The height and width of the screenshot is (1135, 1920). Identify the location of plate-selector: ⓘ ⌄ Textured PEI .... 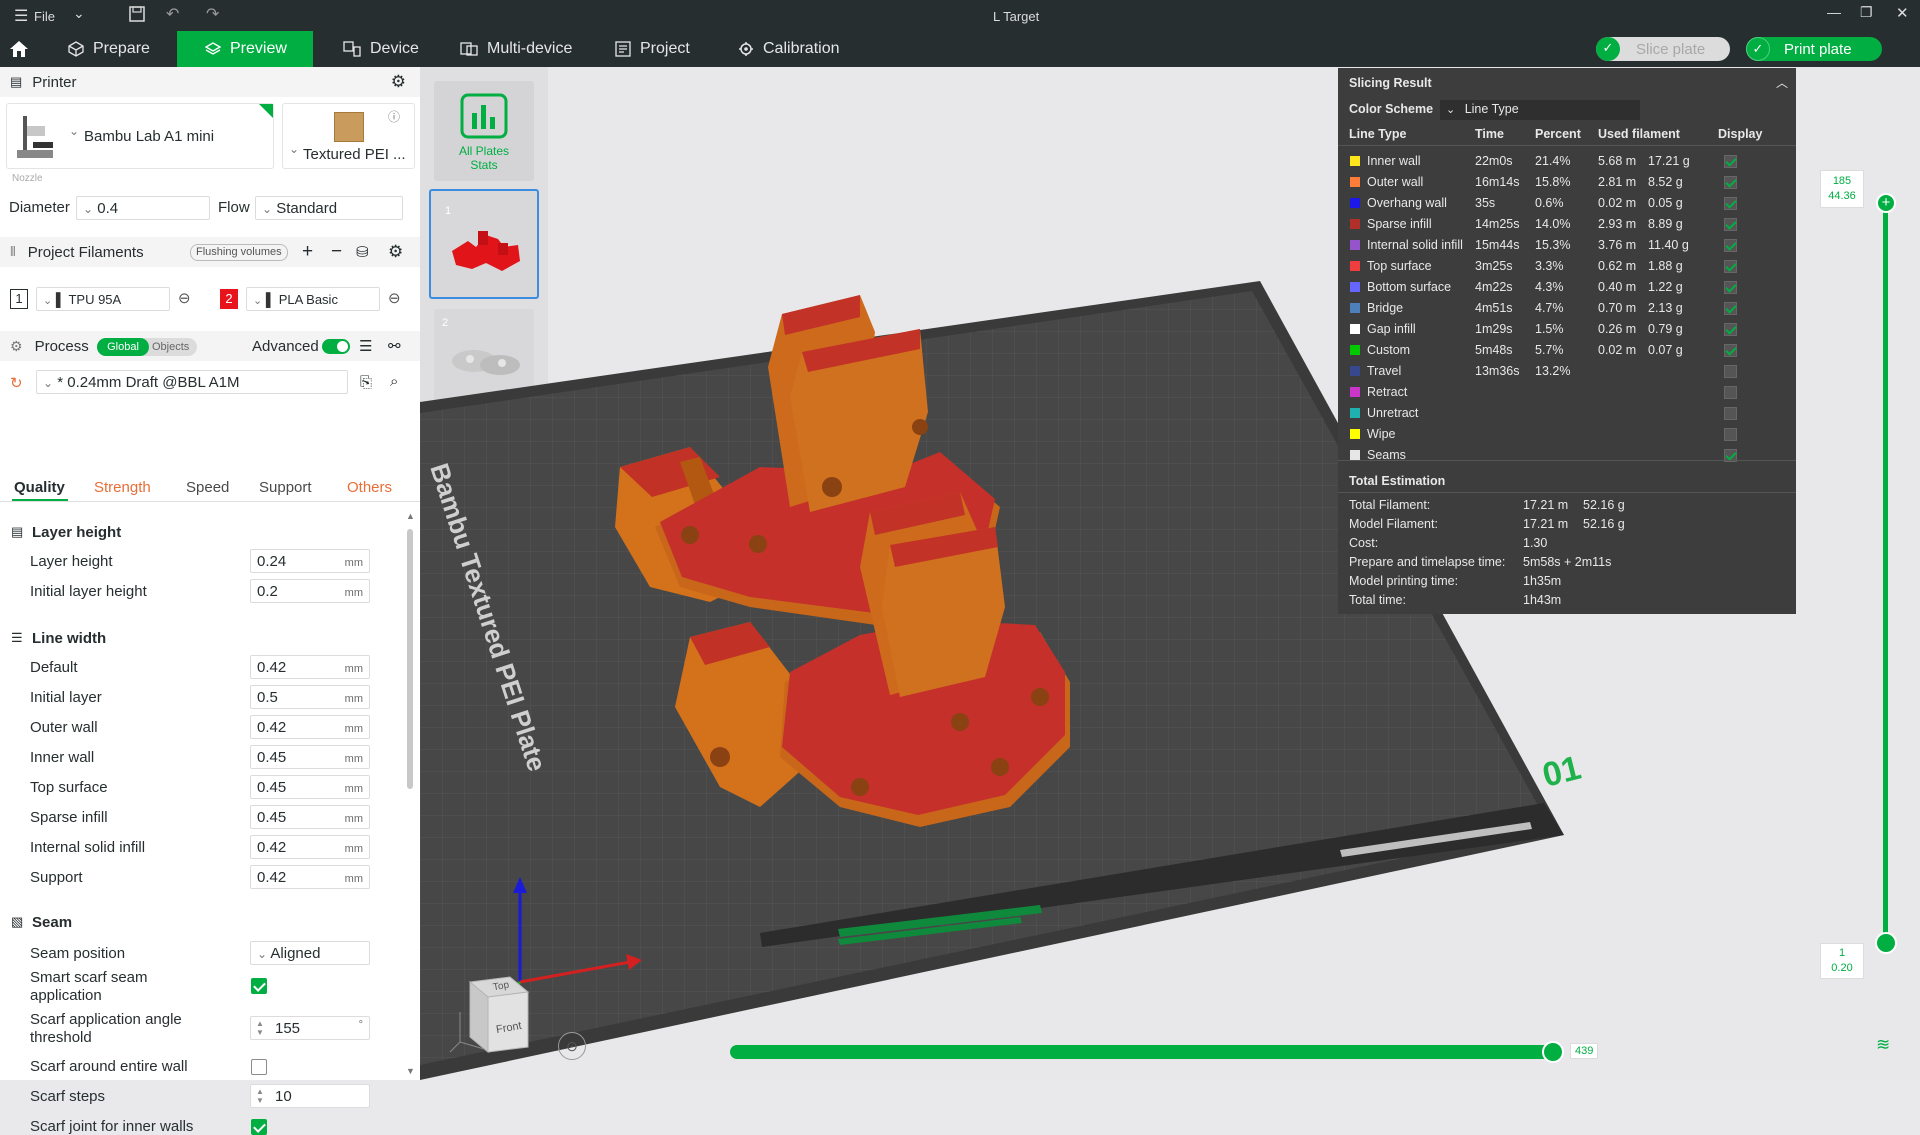
(348, 136).